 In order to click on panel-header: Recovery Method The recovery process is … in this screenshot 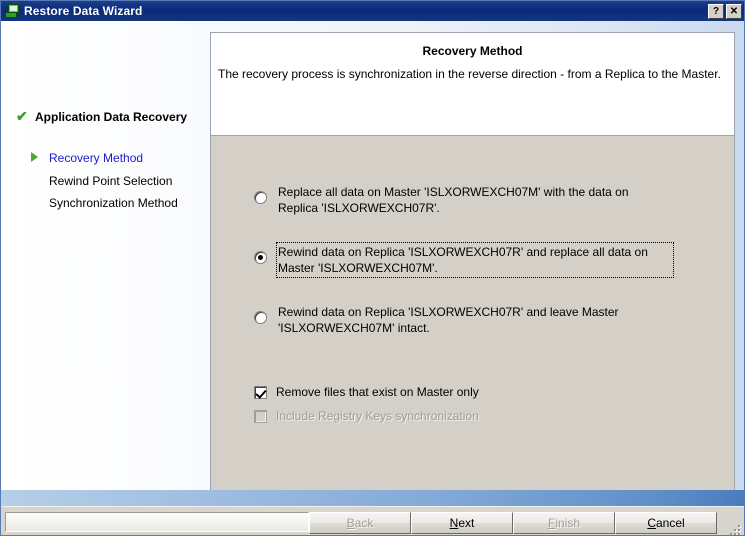, I will do `click(472, 84)`.